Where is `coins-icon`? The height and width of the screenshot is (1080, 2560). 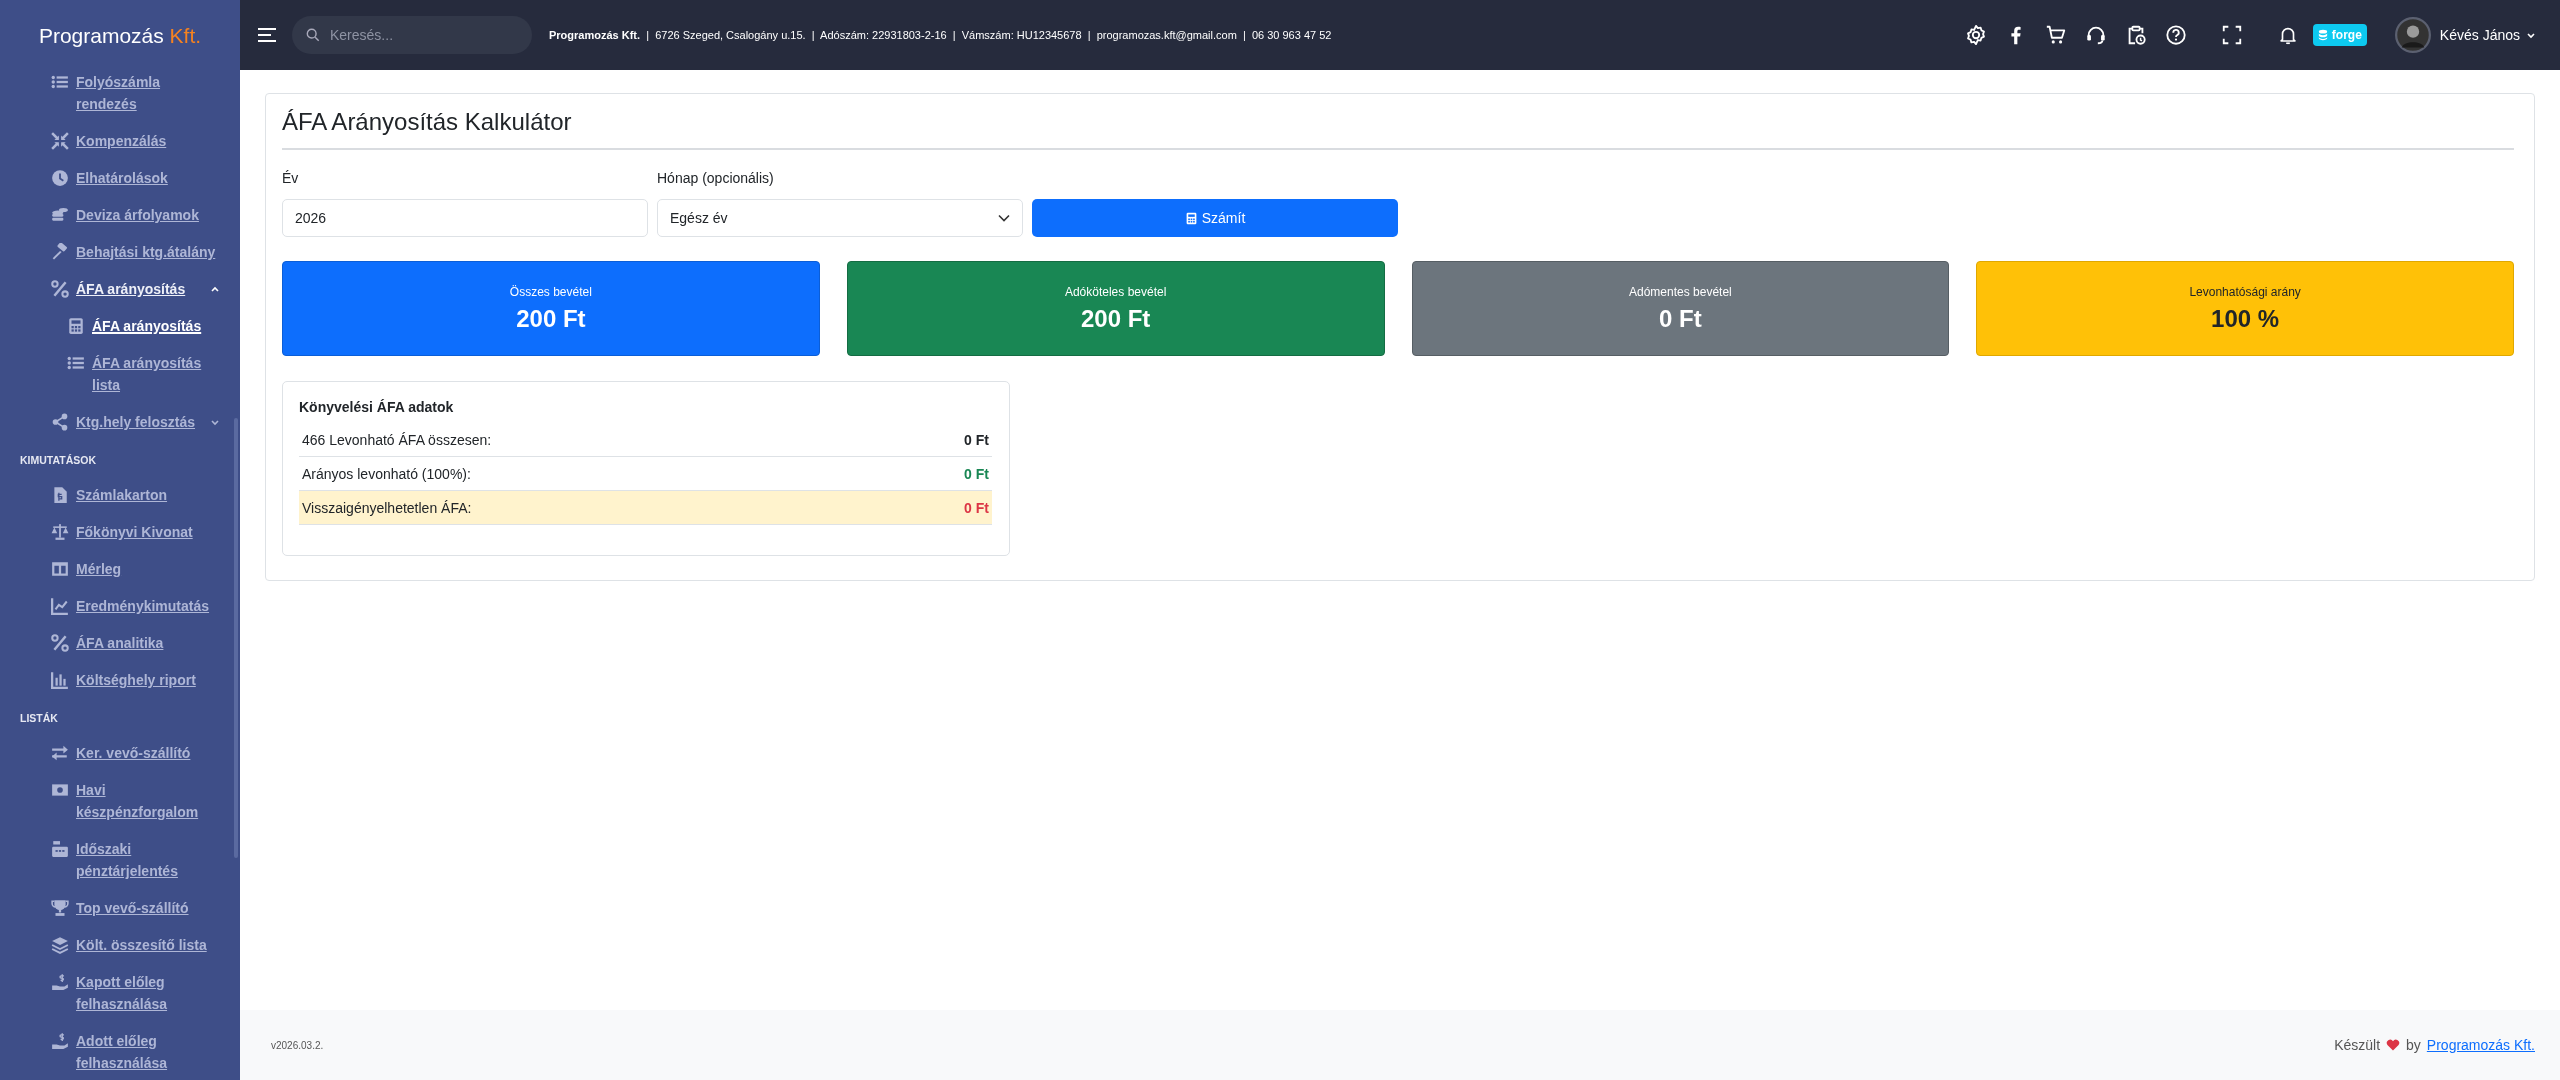 coins-icon is located at coordinates (60, 215).